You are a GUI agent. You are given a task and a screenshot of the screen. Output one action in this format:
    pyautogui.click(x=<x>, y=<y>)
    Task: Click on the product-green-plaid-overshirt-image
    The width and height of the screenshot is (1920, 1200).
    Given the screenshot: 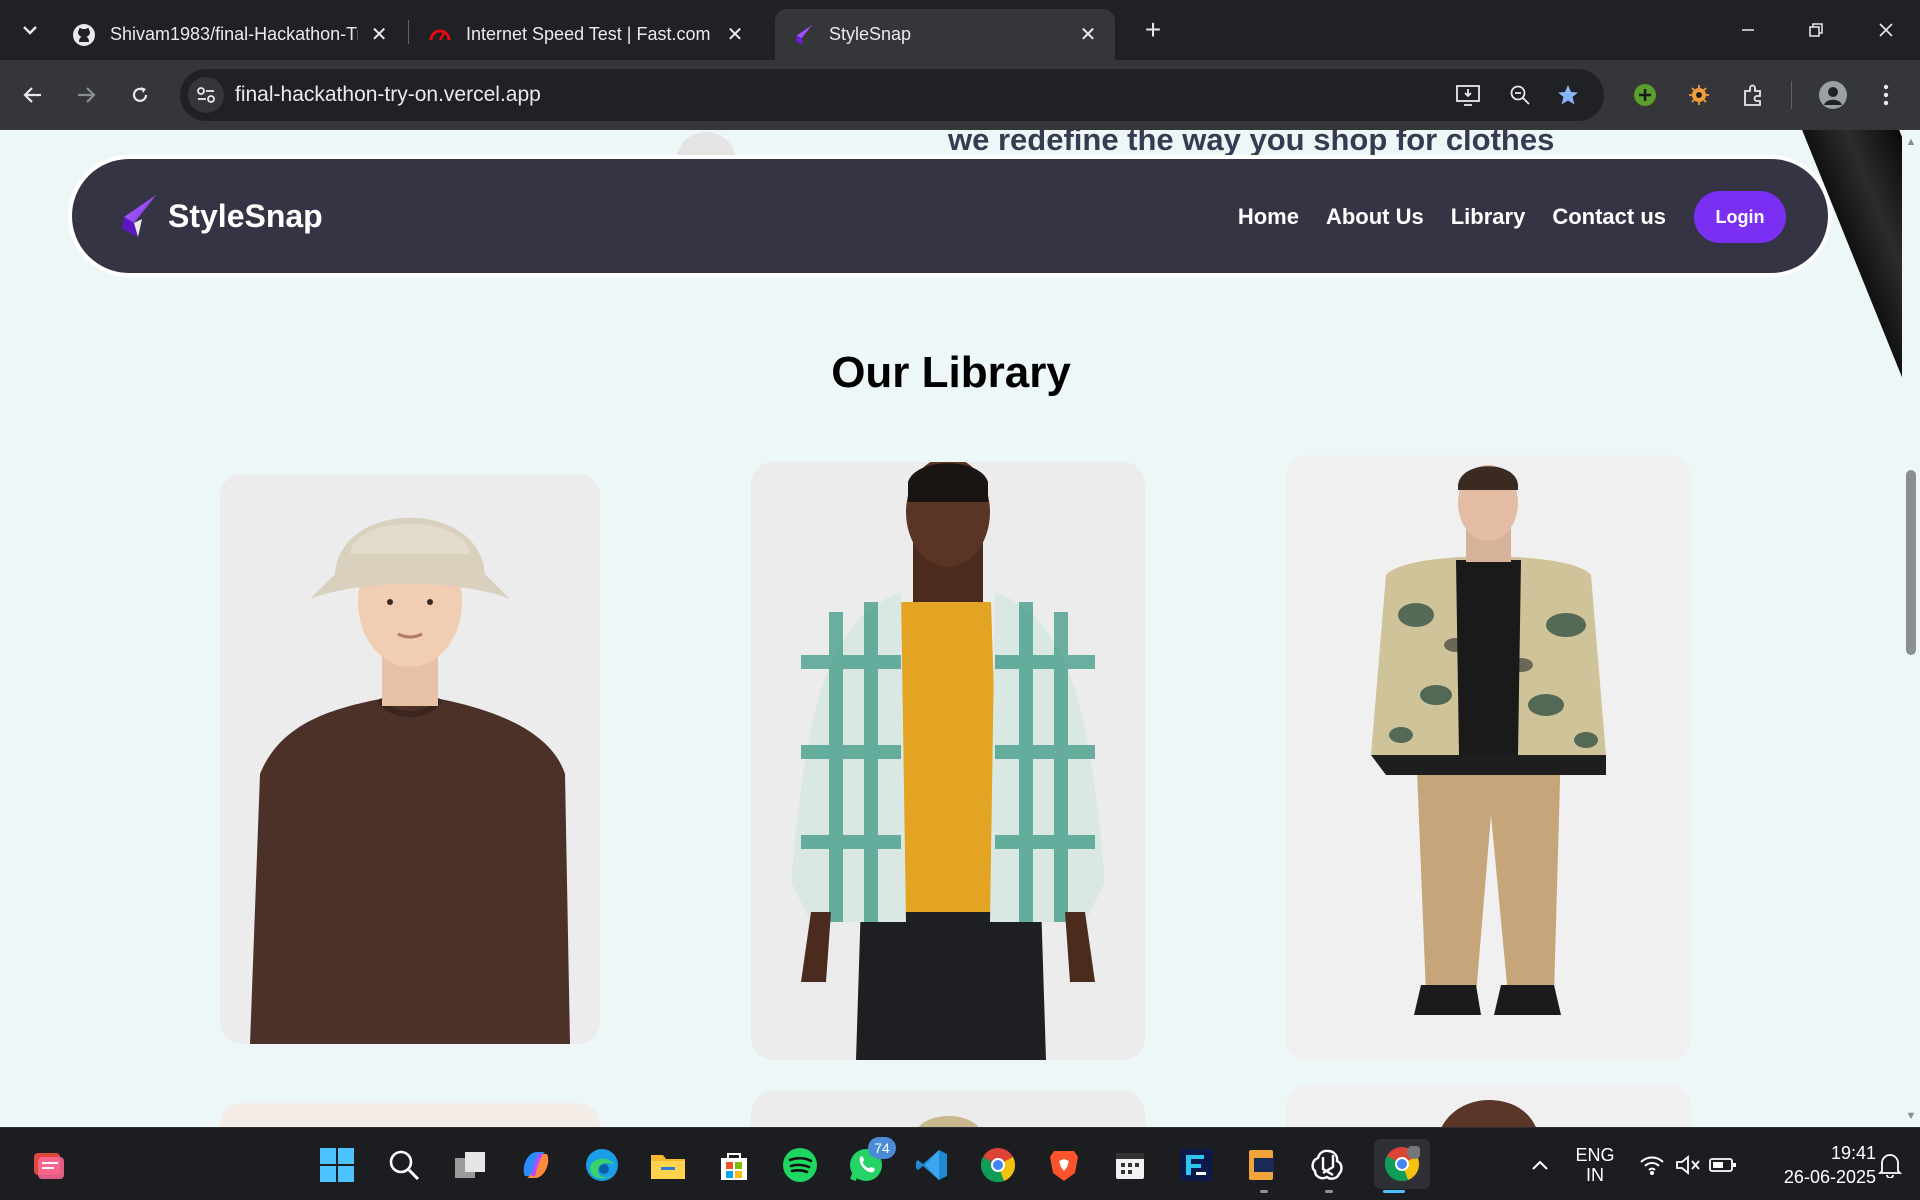 What is the action you would take?
    pyautogui.click(x=948, y=761)
    